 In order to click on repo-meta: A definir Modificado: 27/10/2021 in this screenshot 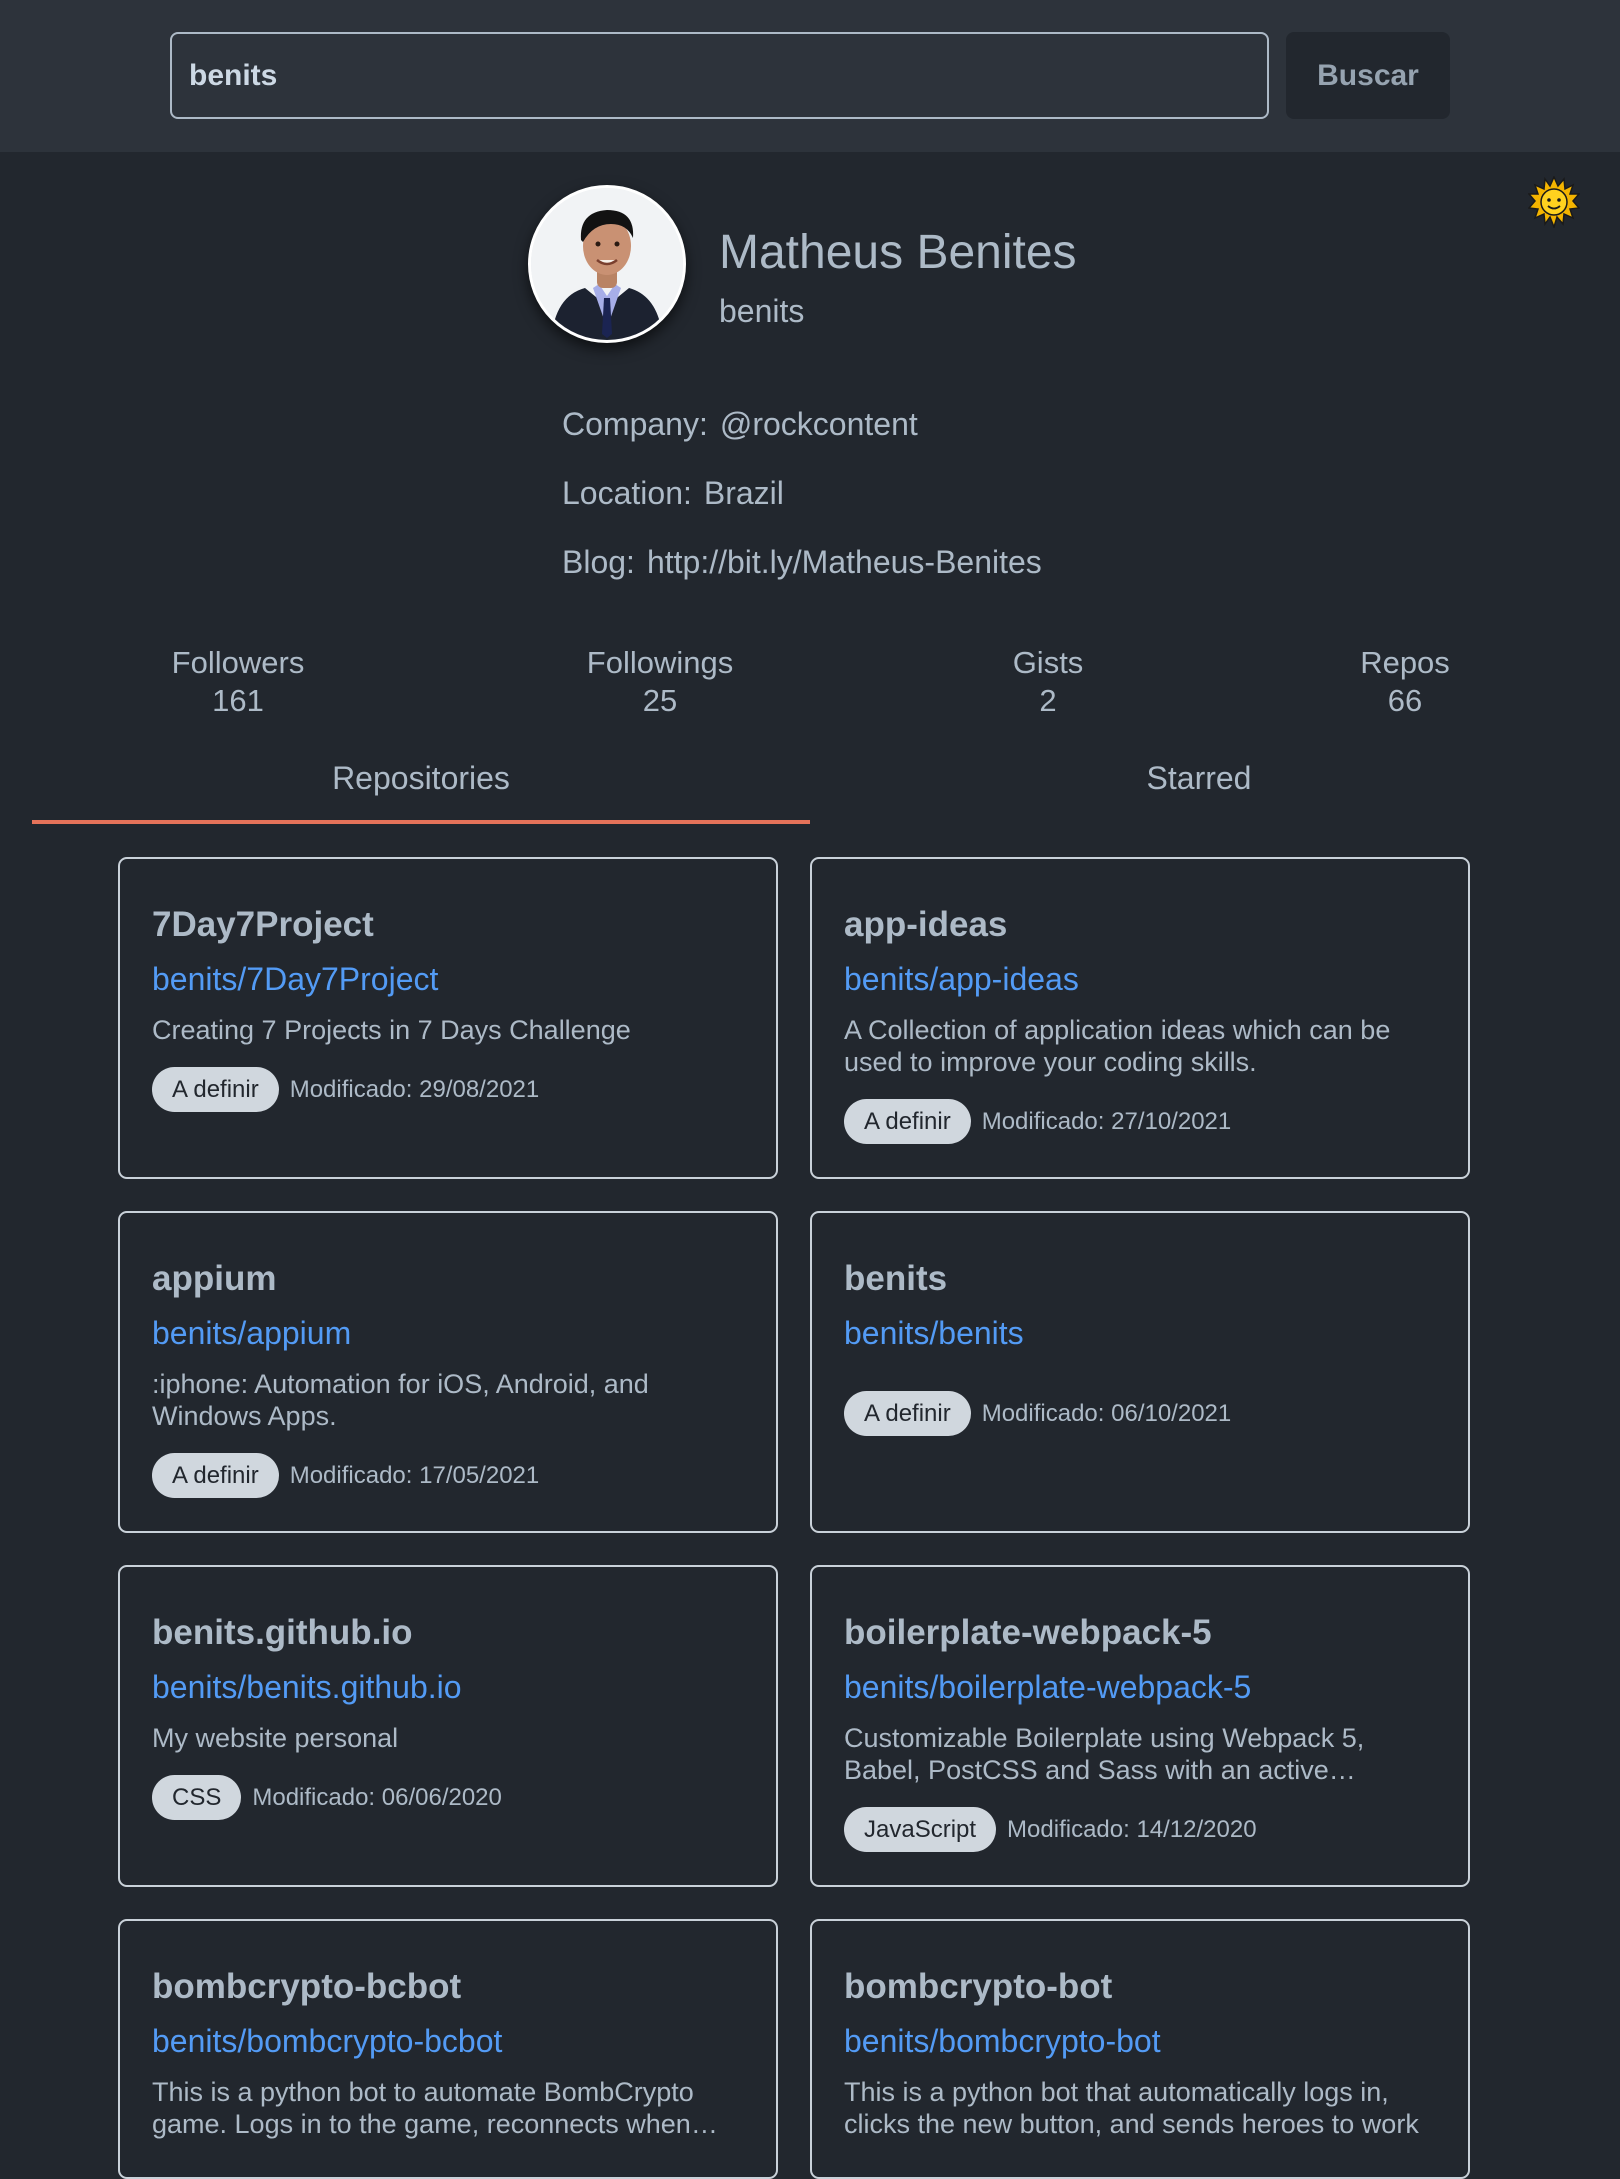, I will do `click(1037, 1121)`.